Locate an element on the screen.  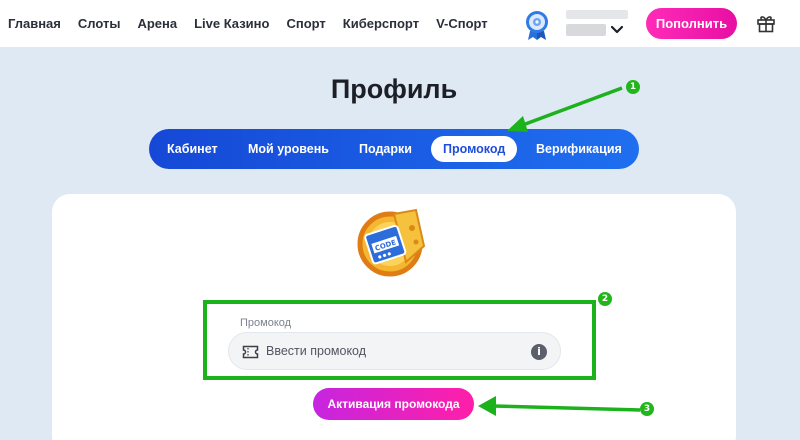
tab-my-level: Мой уровень is located at coordinates (288, 149).